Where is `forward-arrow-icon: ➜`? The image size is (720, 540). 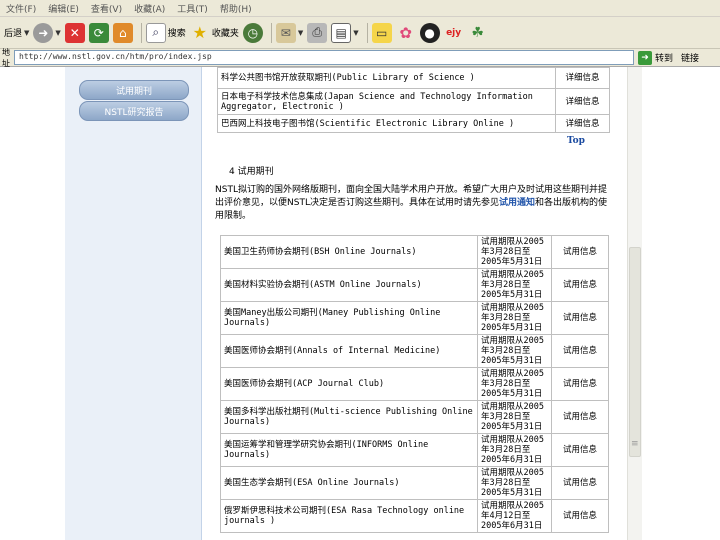 forward-arrow-icon: ➜ is located at coordinates (43, 32).